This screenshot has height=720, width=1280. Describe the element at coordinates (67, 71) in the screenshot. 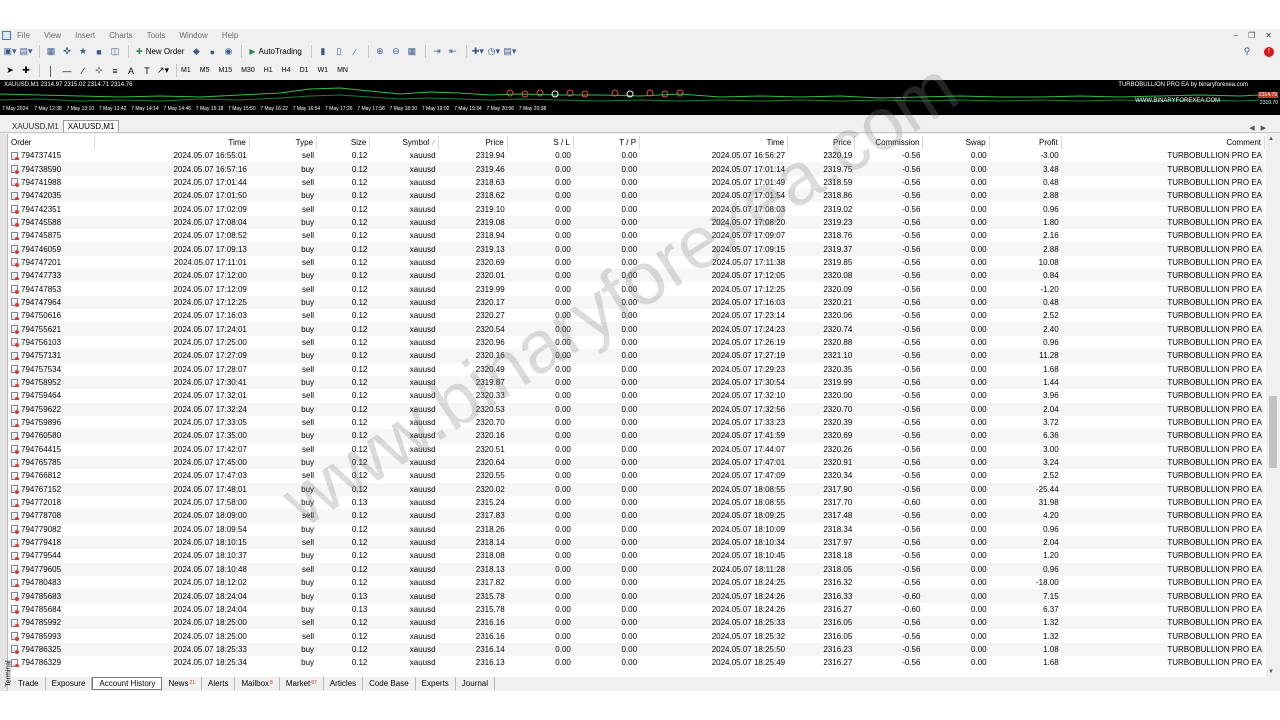

I see `horizontal-line-icon: —` at that location.